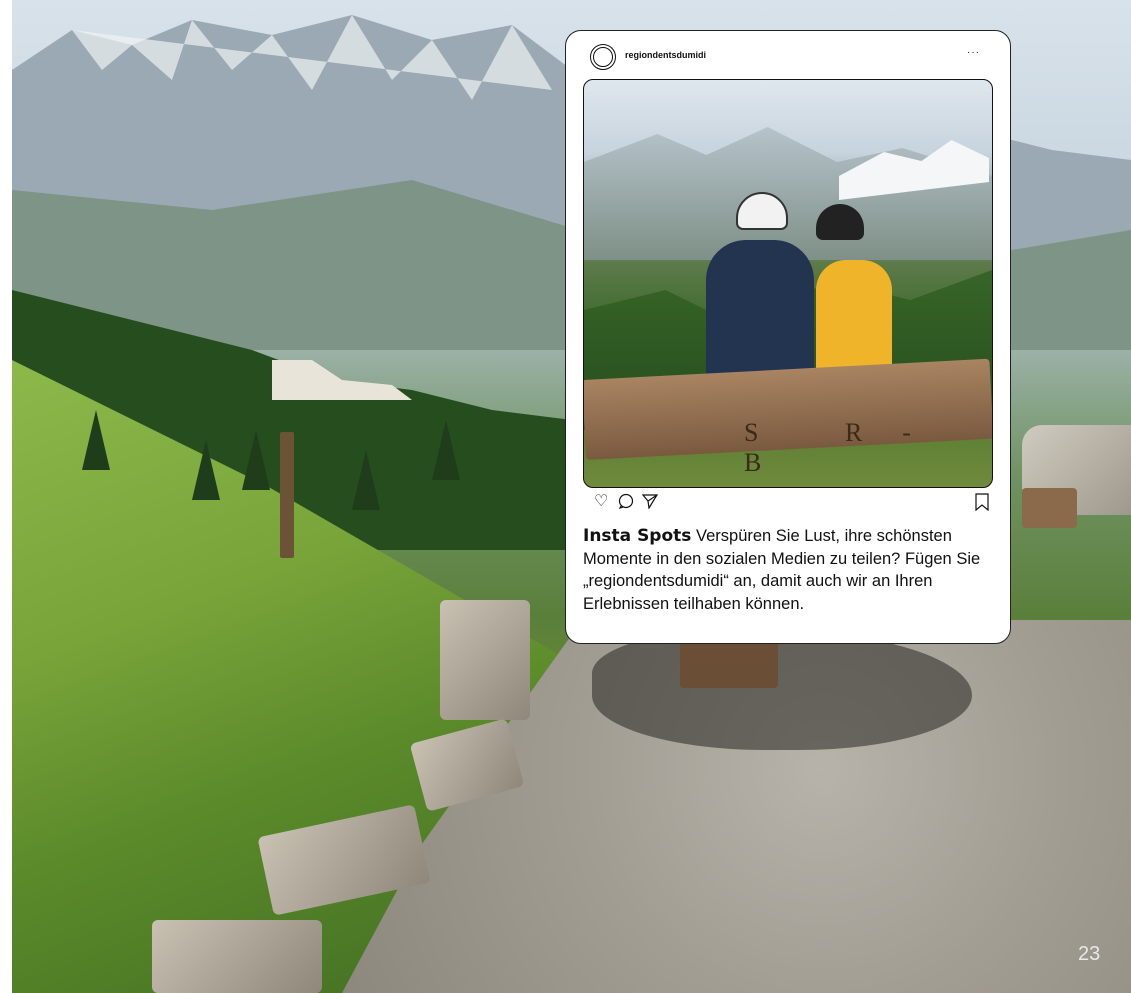  Describe the element at coordinates (788, 283) in the screenshot. I see `post-photo: S R-B` at that location.